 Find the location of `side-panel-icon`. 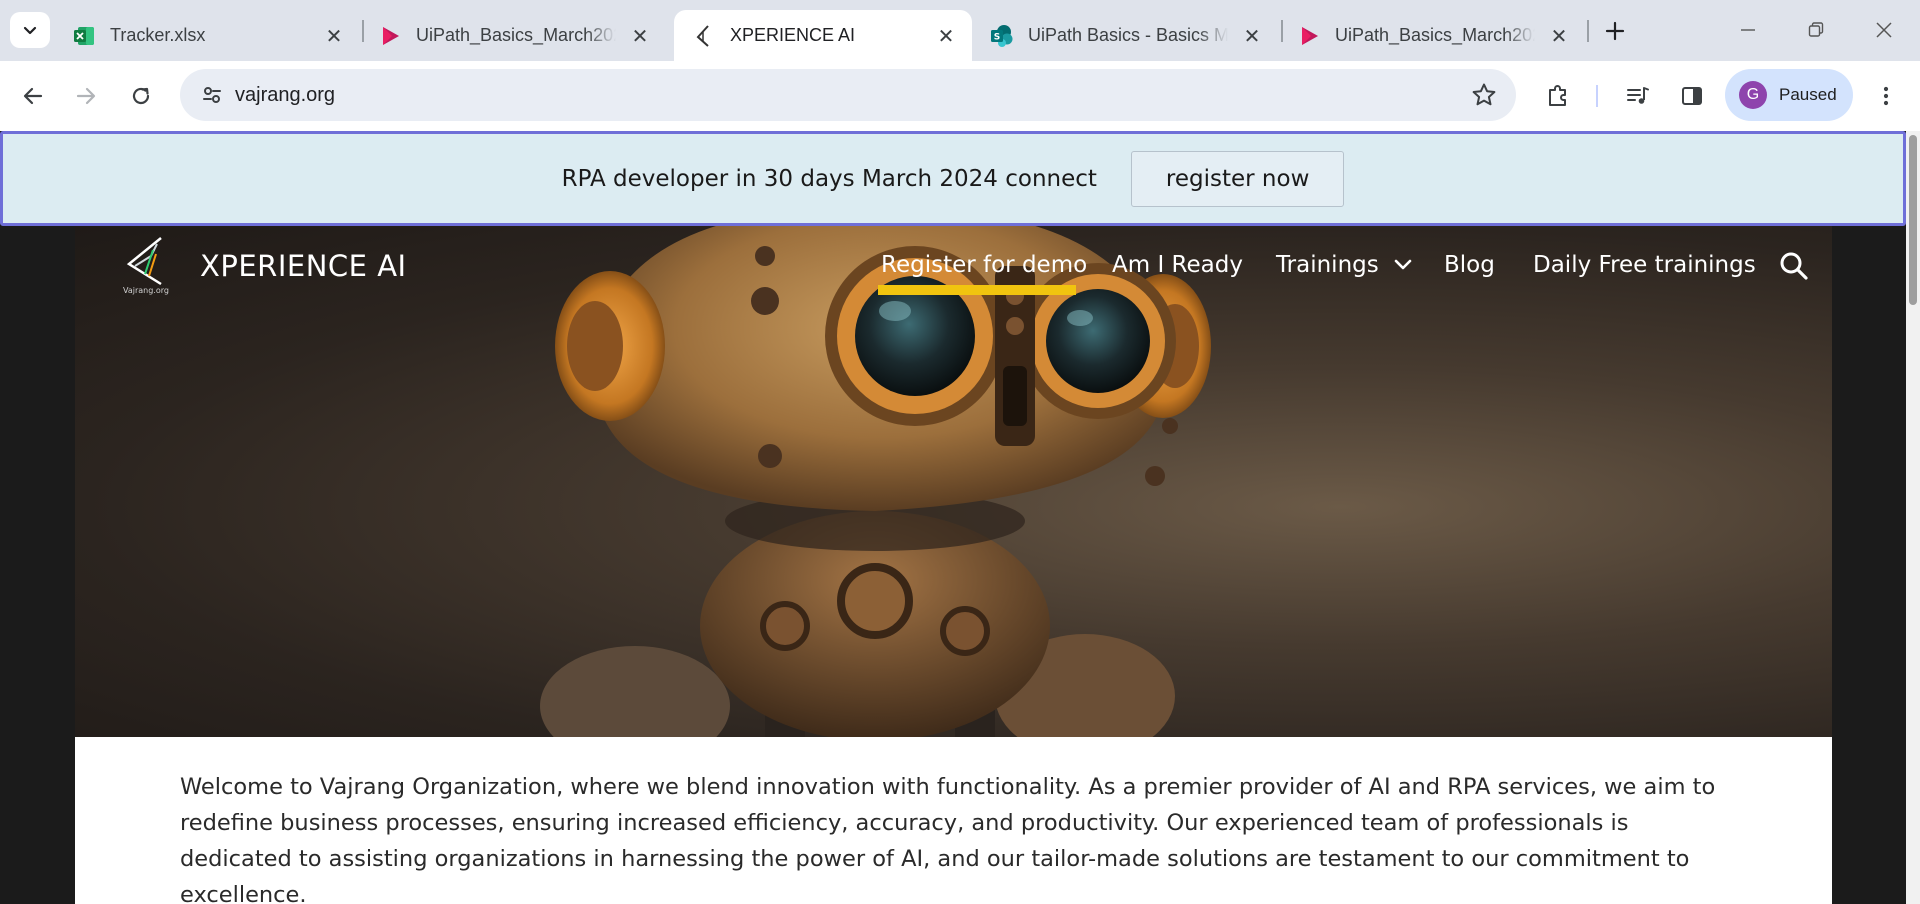

side-panel-icon is located at coordinates (1692, 96).